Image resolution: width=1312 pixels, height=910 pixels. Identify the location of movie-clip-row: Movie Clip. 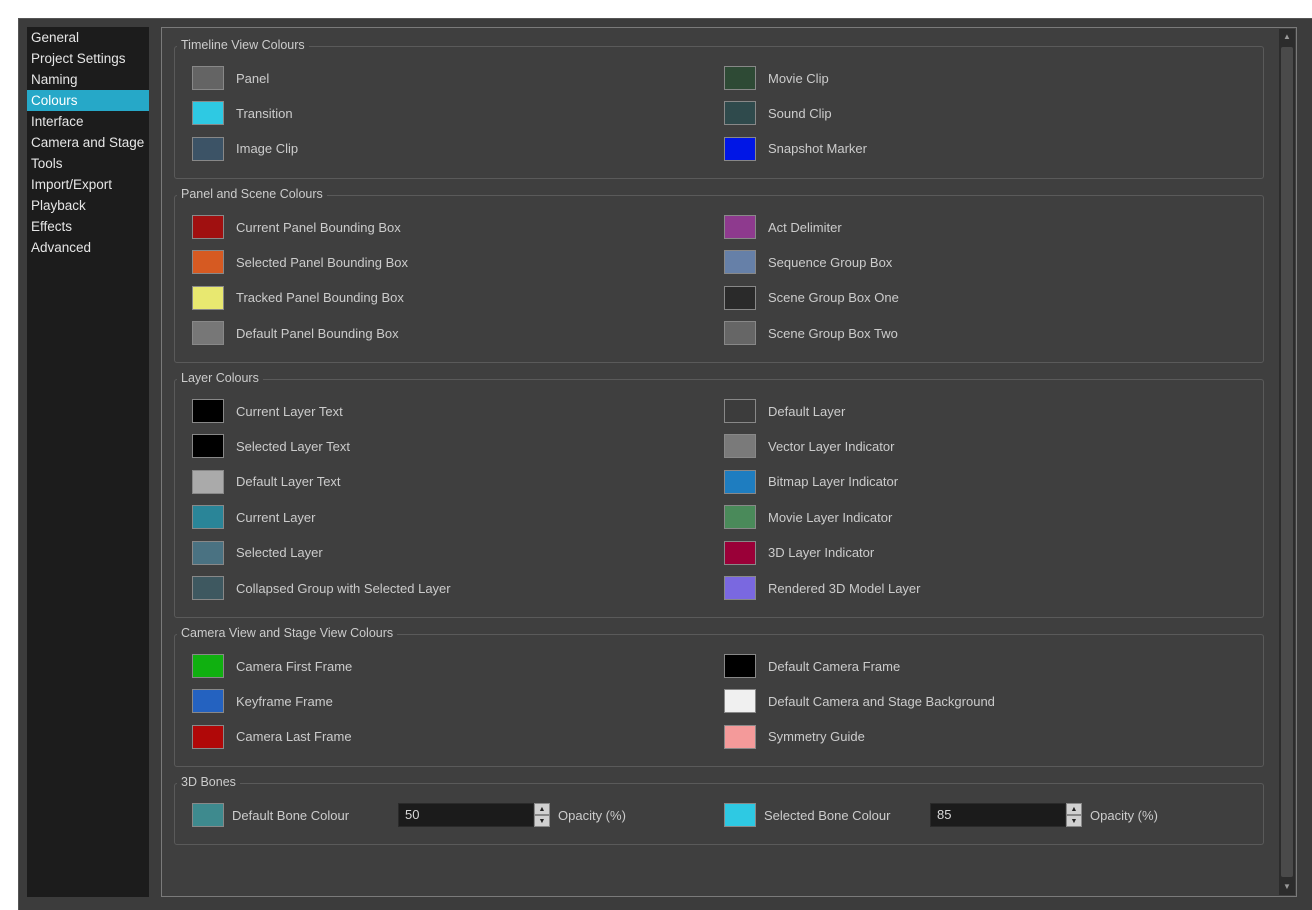
(776, 78).